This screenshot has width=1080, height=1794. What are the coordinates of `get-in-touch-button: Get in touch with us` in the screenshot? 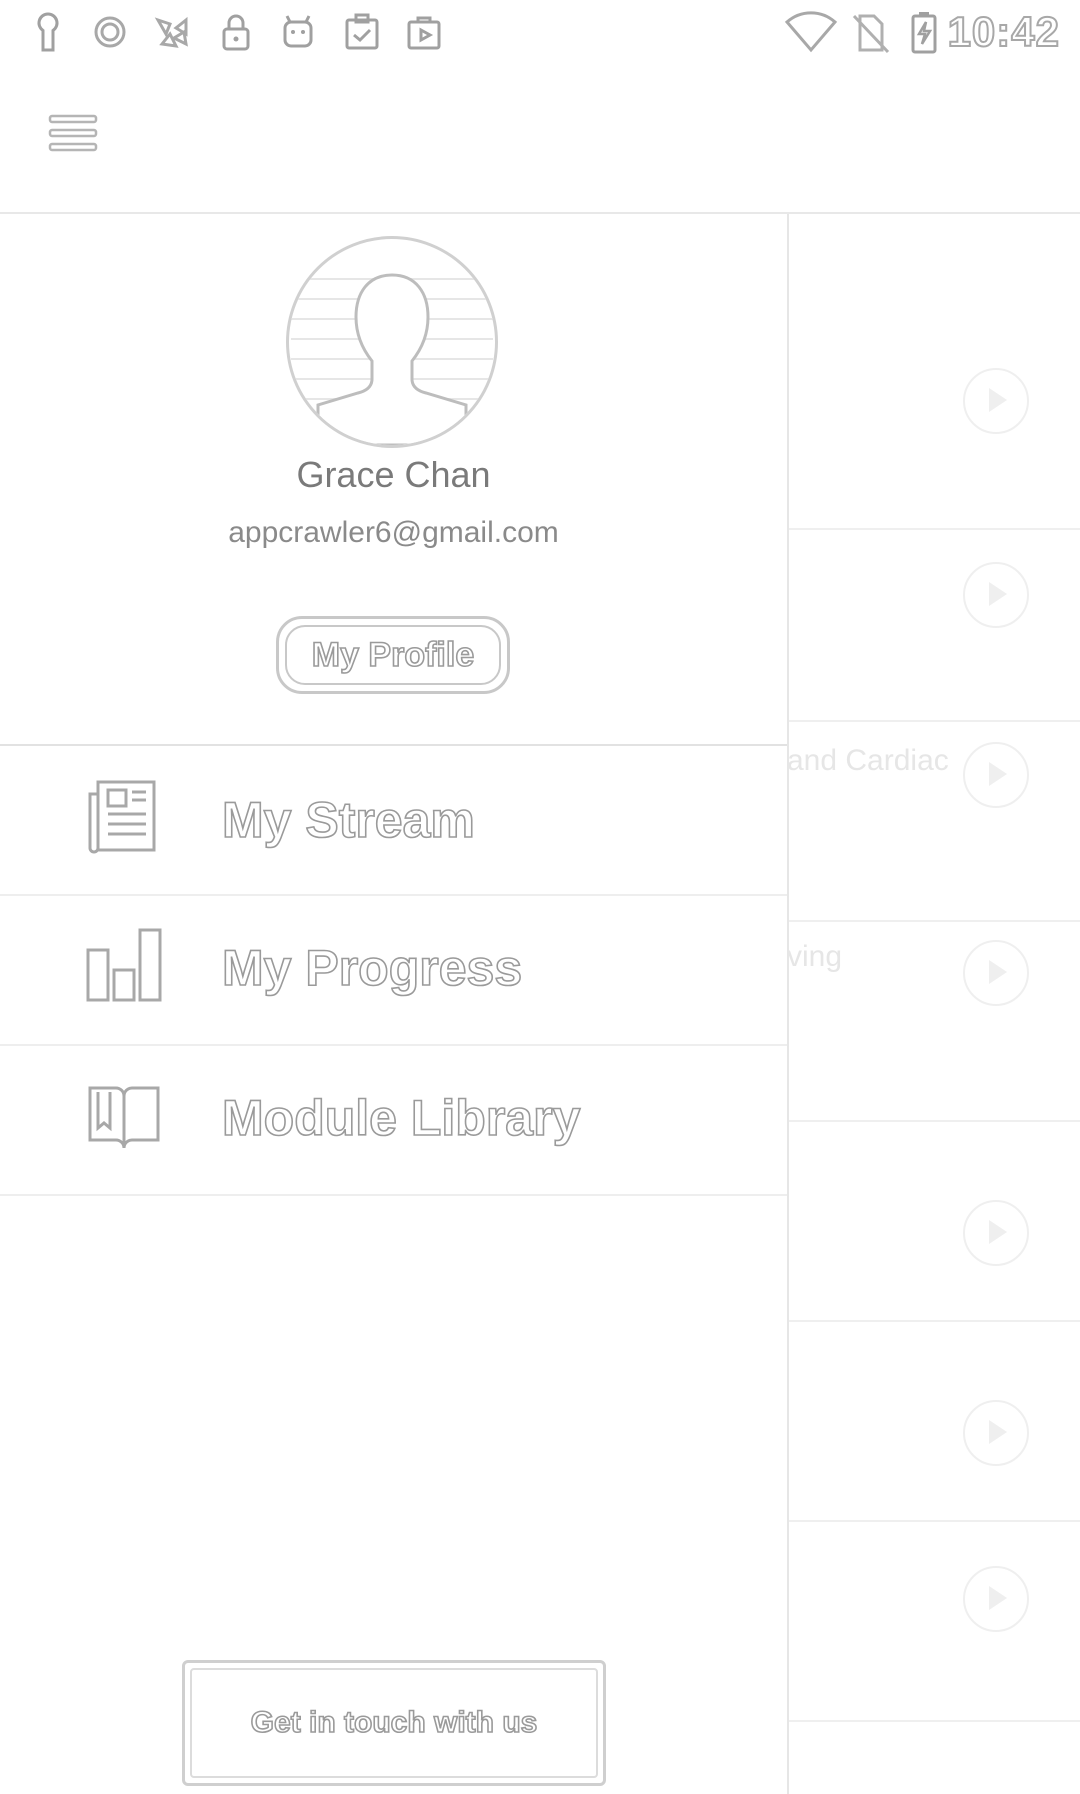 It's located at (394, 1723).